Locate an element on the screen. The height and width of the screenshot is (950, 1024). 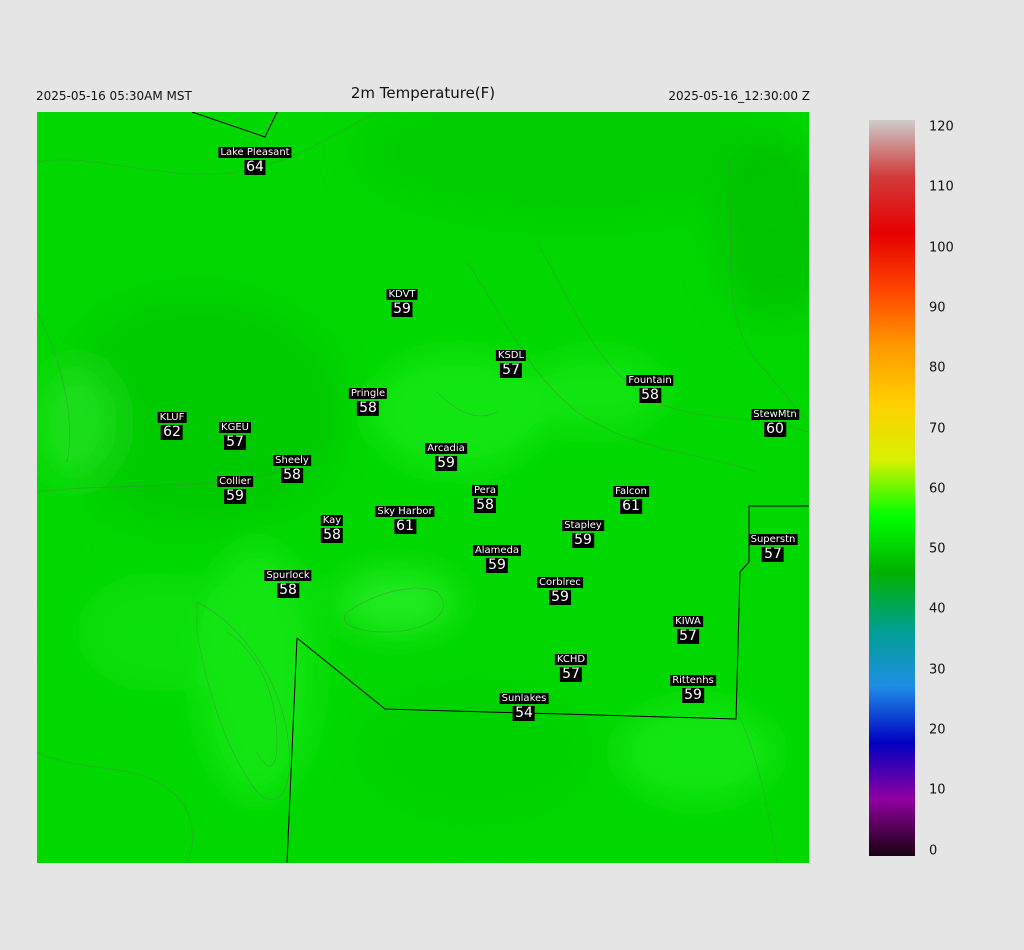
color-scale-tick-label: 70 is located at coordinates (937, 428).